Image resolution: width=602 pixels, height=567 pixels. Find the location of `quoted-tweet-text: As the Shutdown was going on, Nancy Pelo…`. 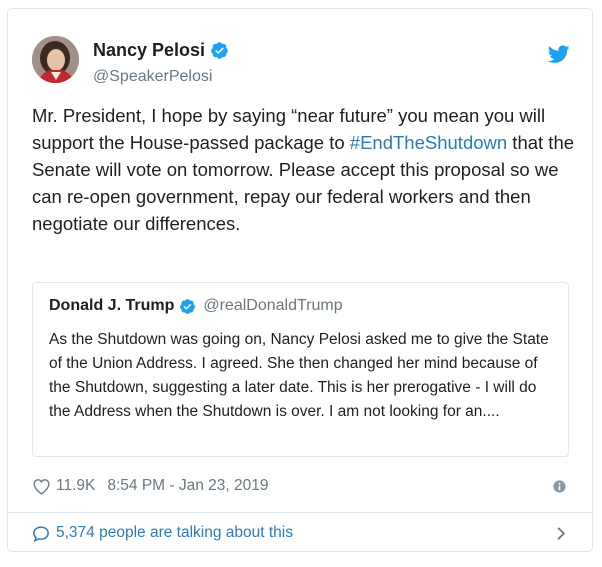

quoted-tweet-text: As the Shutdown was going on, Nancy Pelo… is located at coordinates (299, 375).